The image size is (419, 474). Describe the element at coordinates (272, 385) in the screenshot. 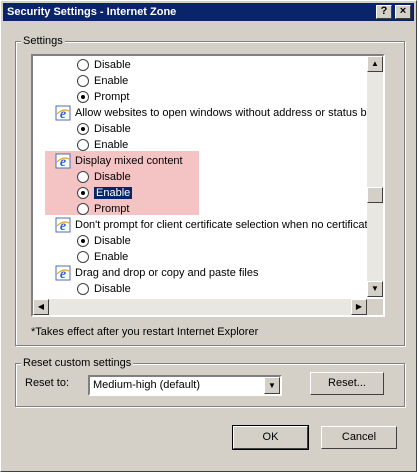

I see `chevron-down-icon: ▼` at that location.